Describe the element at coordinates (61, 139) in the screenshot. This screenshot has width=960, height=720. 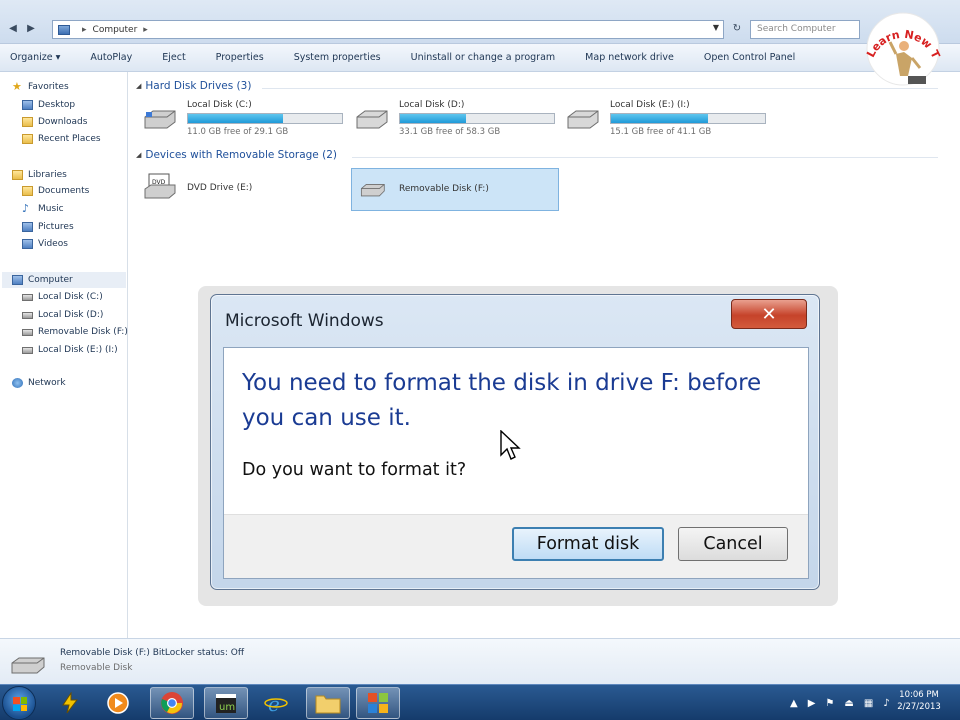
I see `nav-recent-places: Recent Places` at that location.